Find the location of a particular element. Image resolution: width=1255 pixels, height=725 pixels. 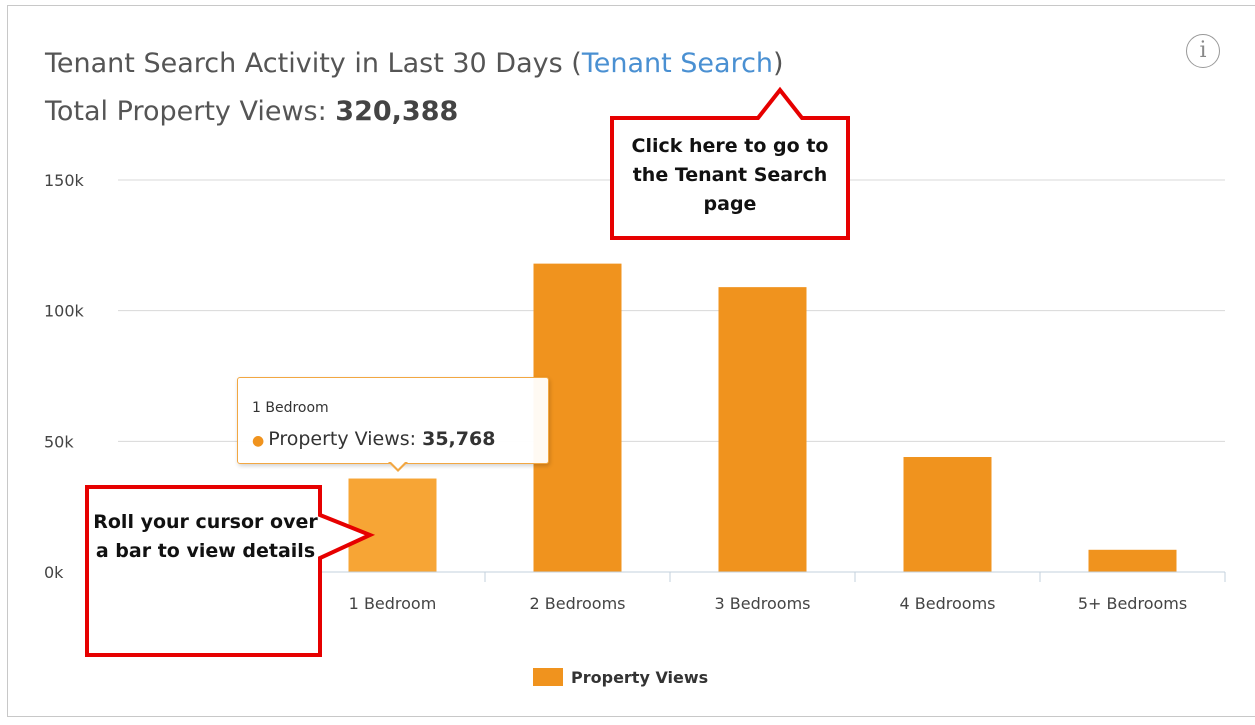

x-tick-label: 3 Bedrooms is located at coordinates (763, 603).